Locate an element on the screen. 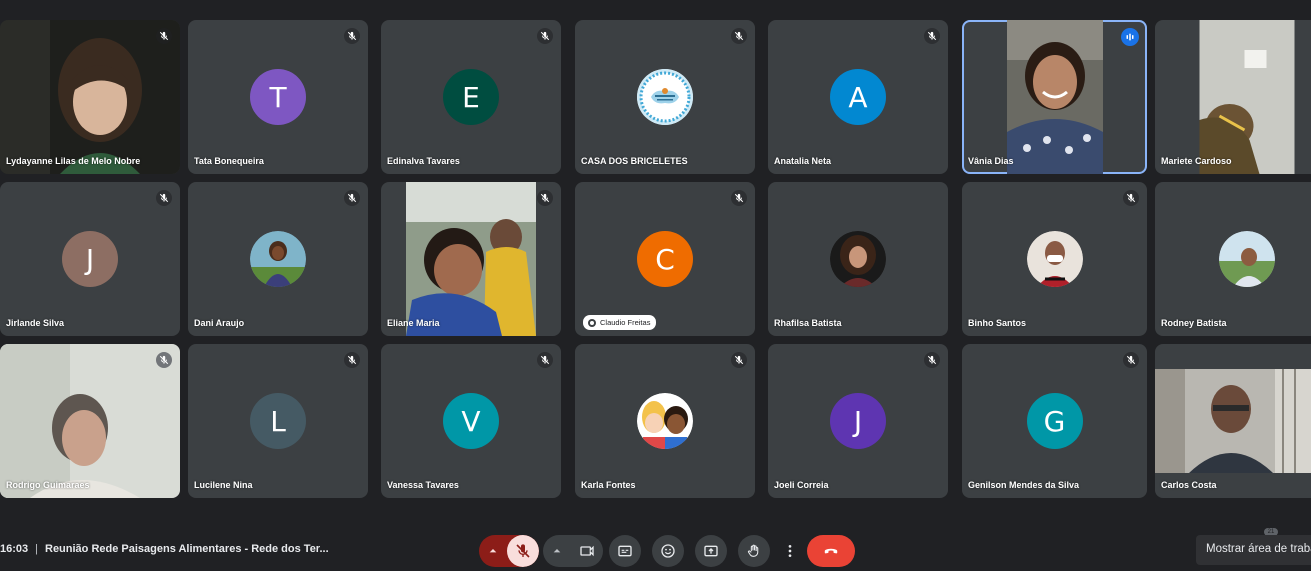 This screenshot has height=571, width=1311. participant-tile: T Tata Bonequeira is located at coordinates (278, 97).